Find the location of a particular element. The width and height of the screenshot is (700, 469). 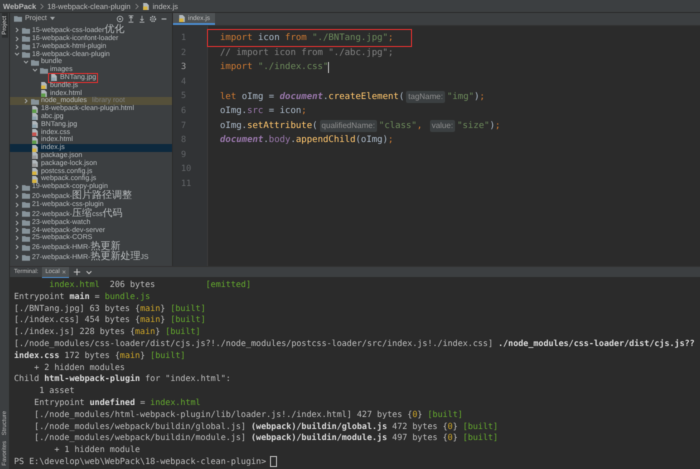

caret-icon is located at coordinates (52, 18).